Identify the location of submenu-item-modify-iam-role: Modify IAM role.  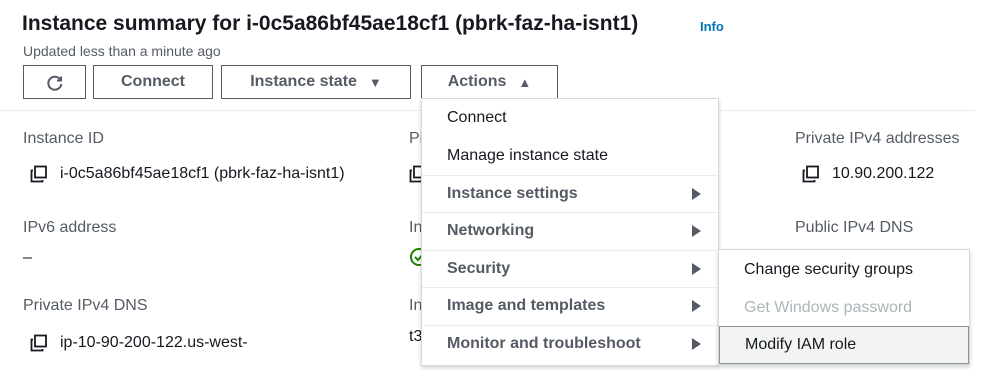
(844, 345).